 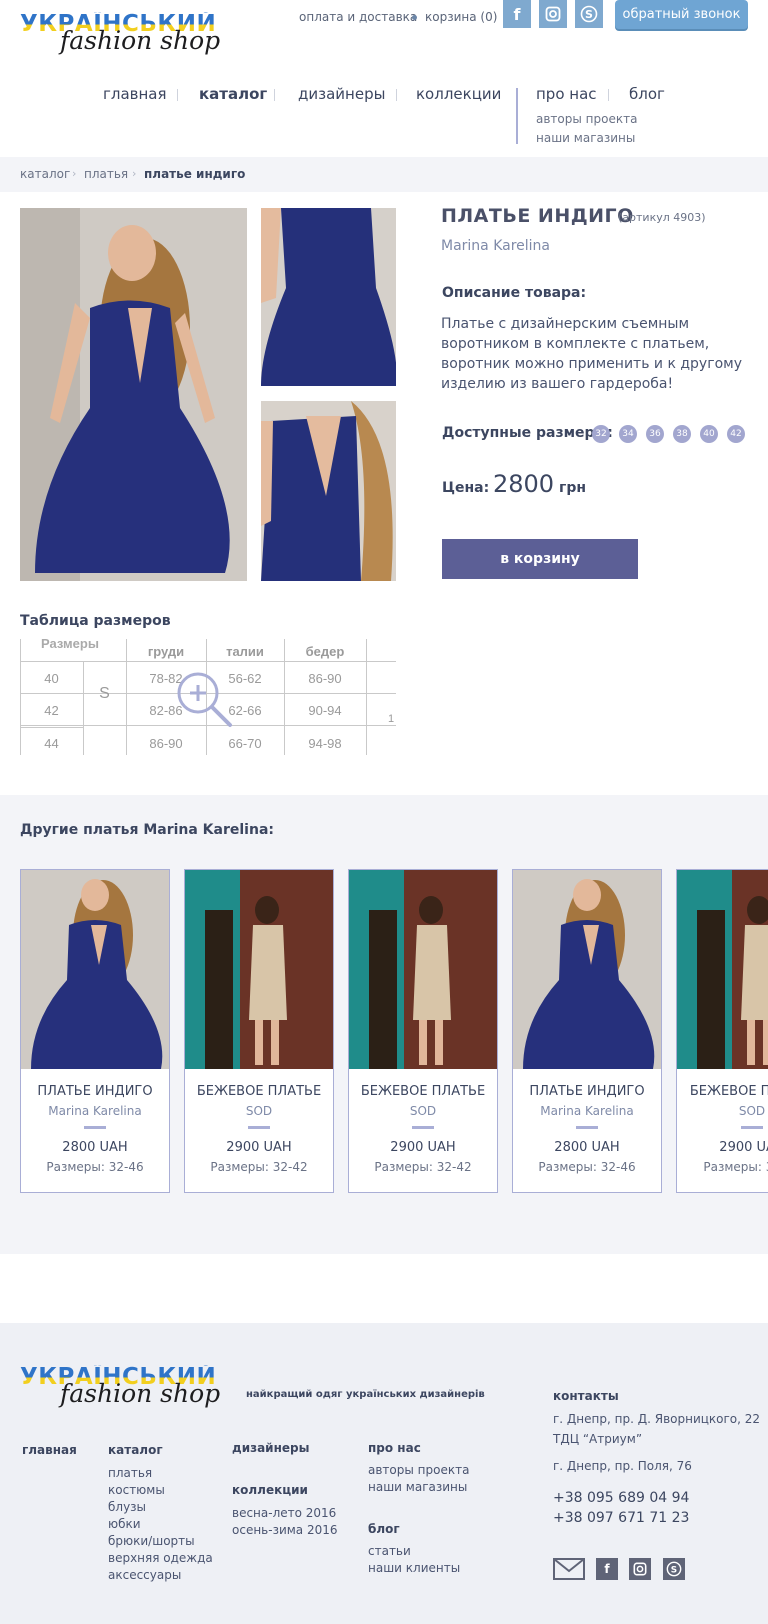 What do you see at coordinates (120, 1385) in the screenshot?
I see `footer-logo: УКРАЇНСЬКИЙ fashion shop` at bounding box center [120, 1385].